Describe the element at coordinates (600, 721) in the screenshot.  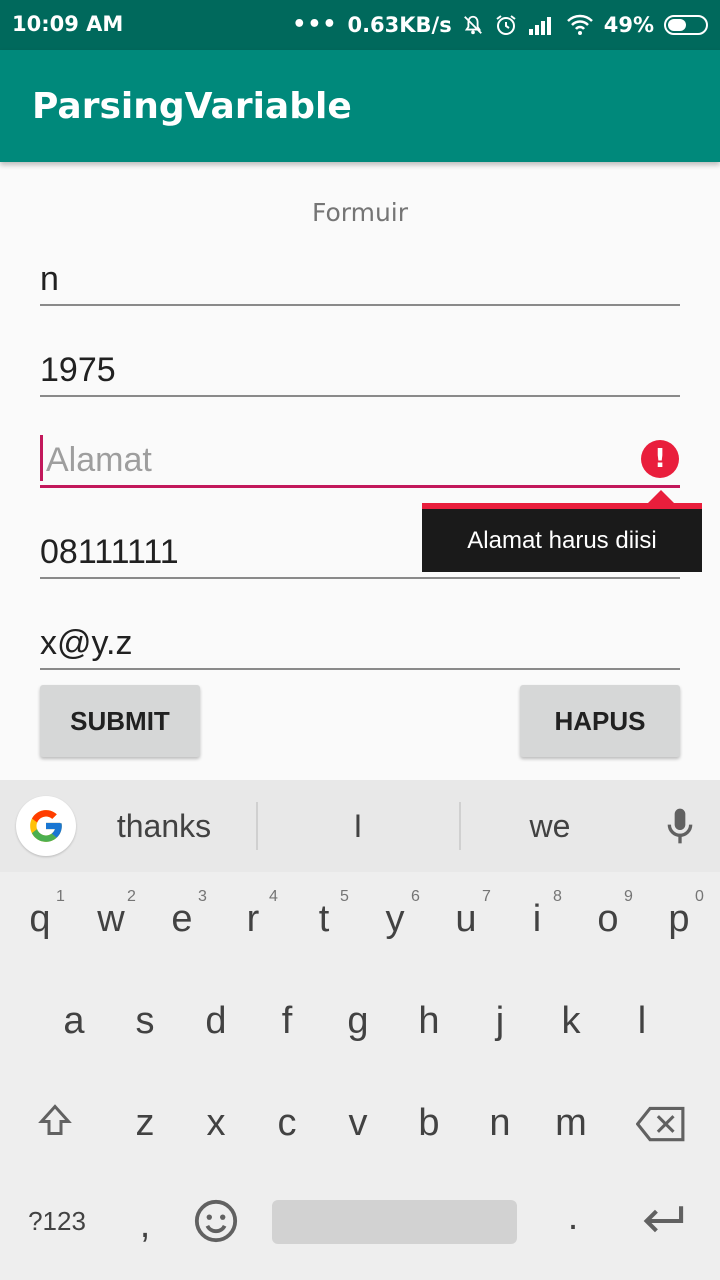
I see `clear-button: HAPUS` at that location.